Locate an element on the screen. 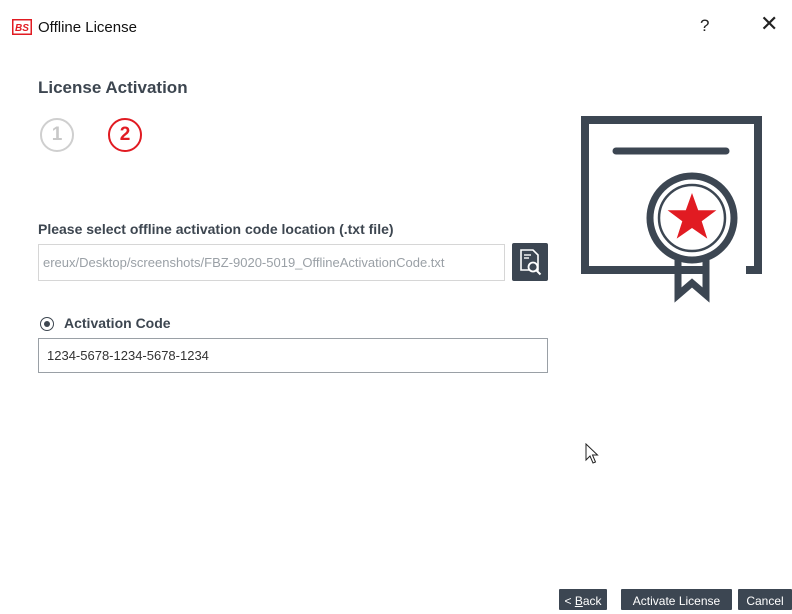 The image size is (792, 614). step-1-indicator: 1 is located at coordinates (57, 135).